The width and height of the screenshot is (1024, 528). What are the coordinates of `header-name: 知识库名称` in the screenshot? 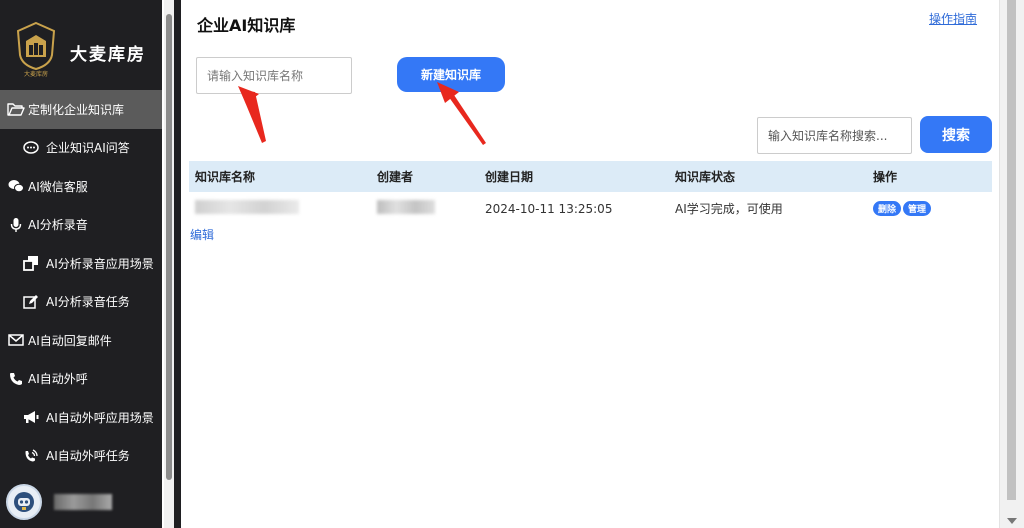 It's located at (225, 177).